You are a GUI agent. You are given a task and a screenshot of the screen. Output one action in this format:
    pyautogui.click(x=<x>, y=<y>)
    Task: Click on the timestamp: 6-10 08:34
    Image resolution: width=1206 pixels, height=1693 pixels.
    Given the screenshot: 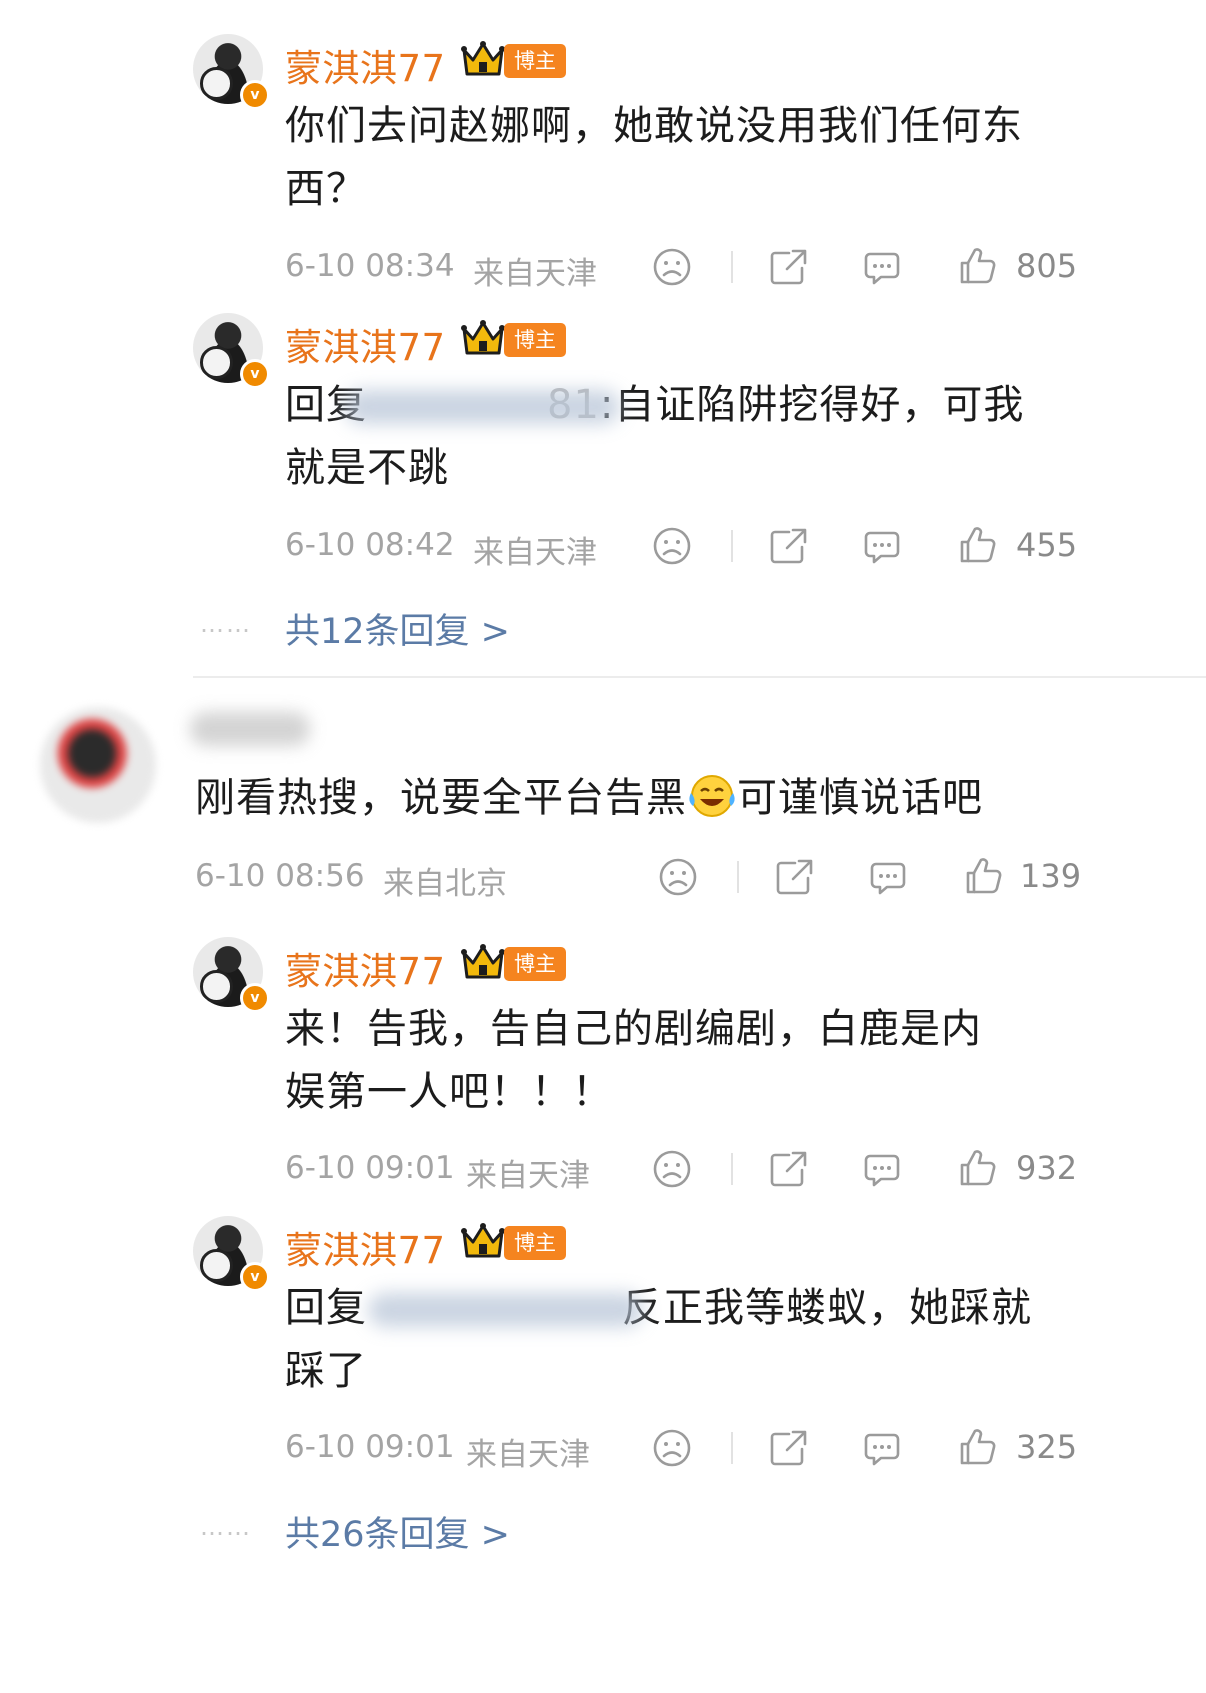 What is the action you would take?
    pyautogui.click(x=370, y=266)
    